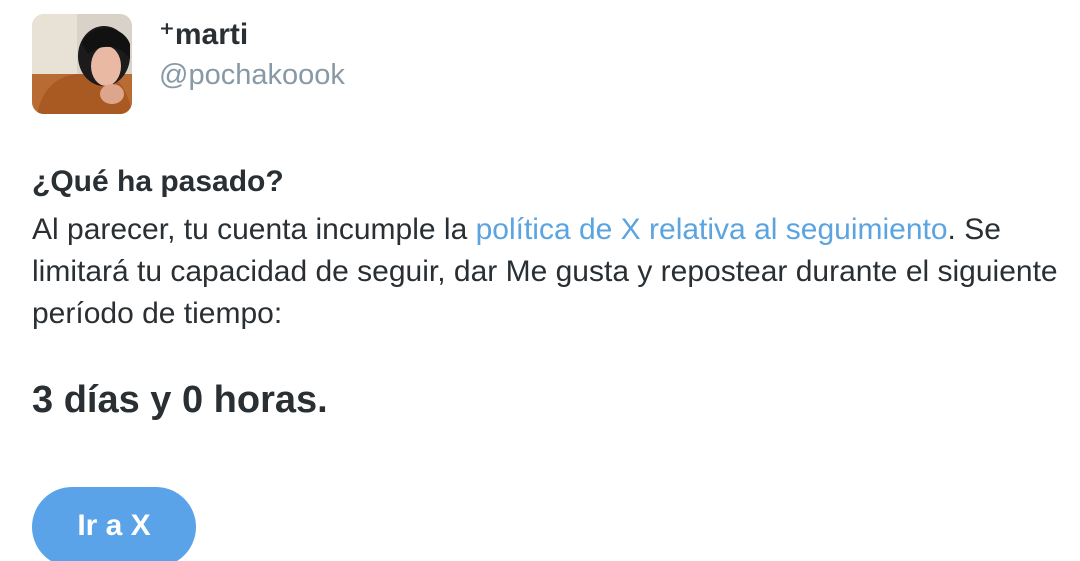  What do you see at coordinates (204, 34) in the screenshot?
I see `display-name: ⁺marti` at bounding box center [204, 34].